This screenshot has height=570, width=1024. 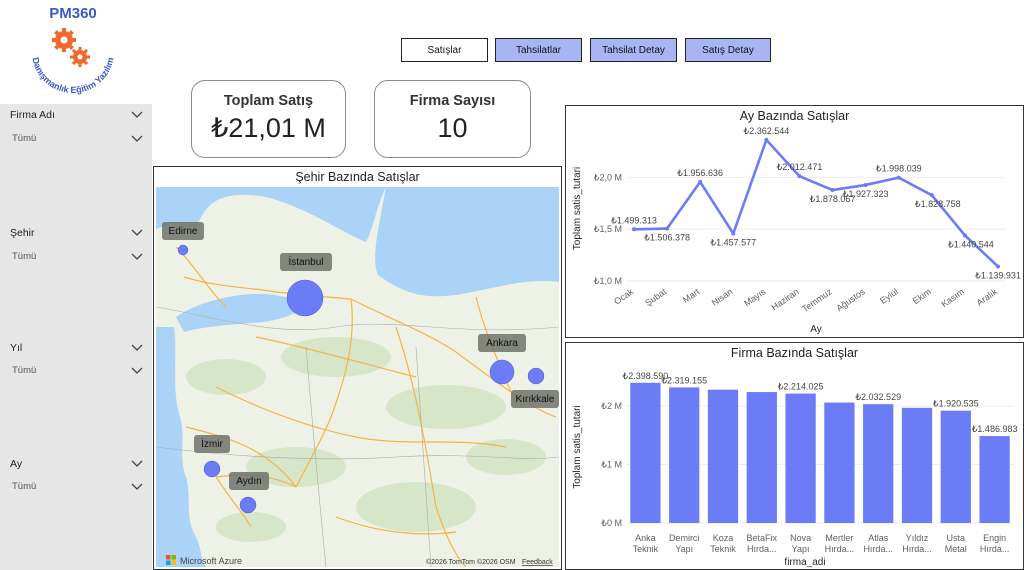 What do you see at coordinates (987, 297) in the screenshot?
I see `x-tick-label: Aralık` at bounding box center [987, 297].